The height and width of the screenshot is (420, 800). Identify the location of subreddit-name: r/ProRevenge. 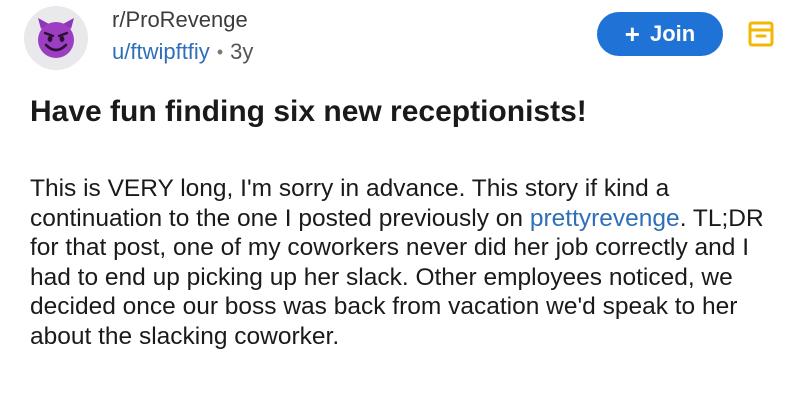
(182, 20).